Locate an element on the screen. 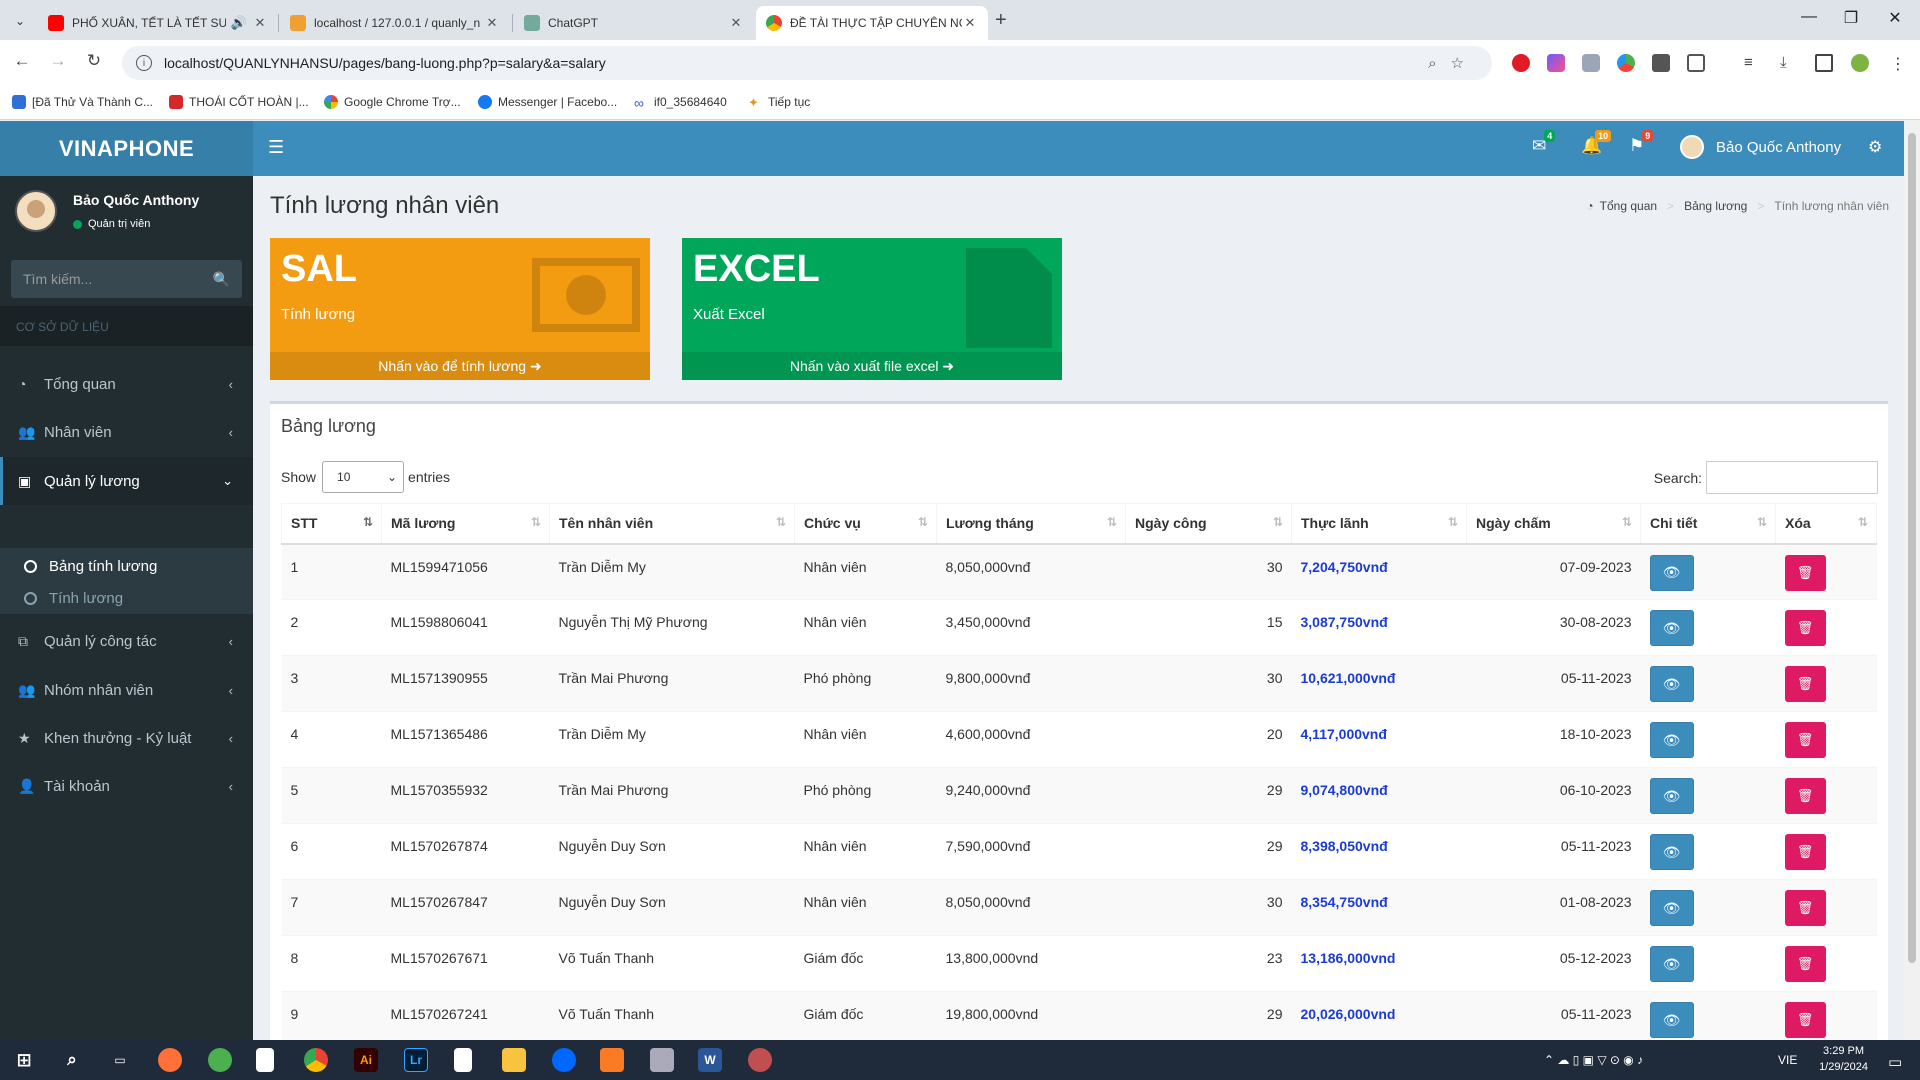  column-header: STT ⇅ is located at coordinates (331, 524).